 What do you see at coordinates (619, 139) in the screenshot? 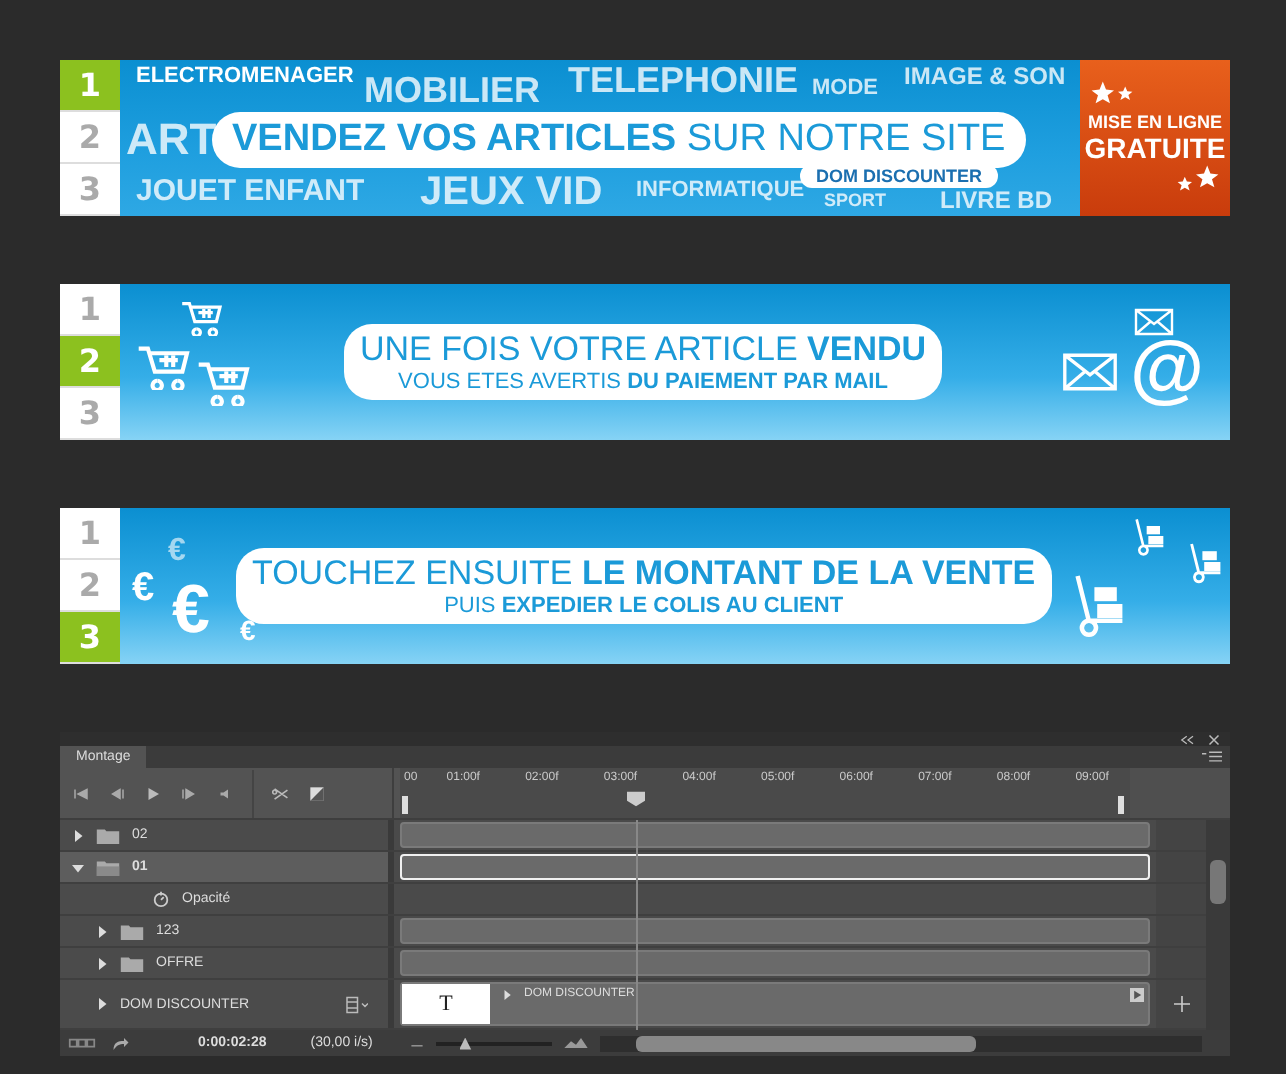
I see `headline: VENDEZ VOS ARTICLES SUR NOTRE SITE` at bounding box center [619, 139].